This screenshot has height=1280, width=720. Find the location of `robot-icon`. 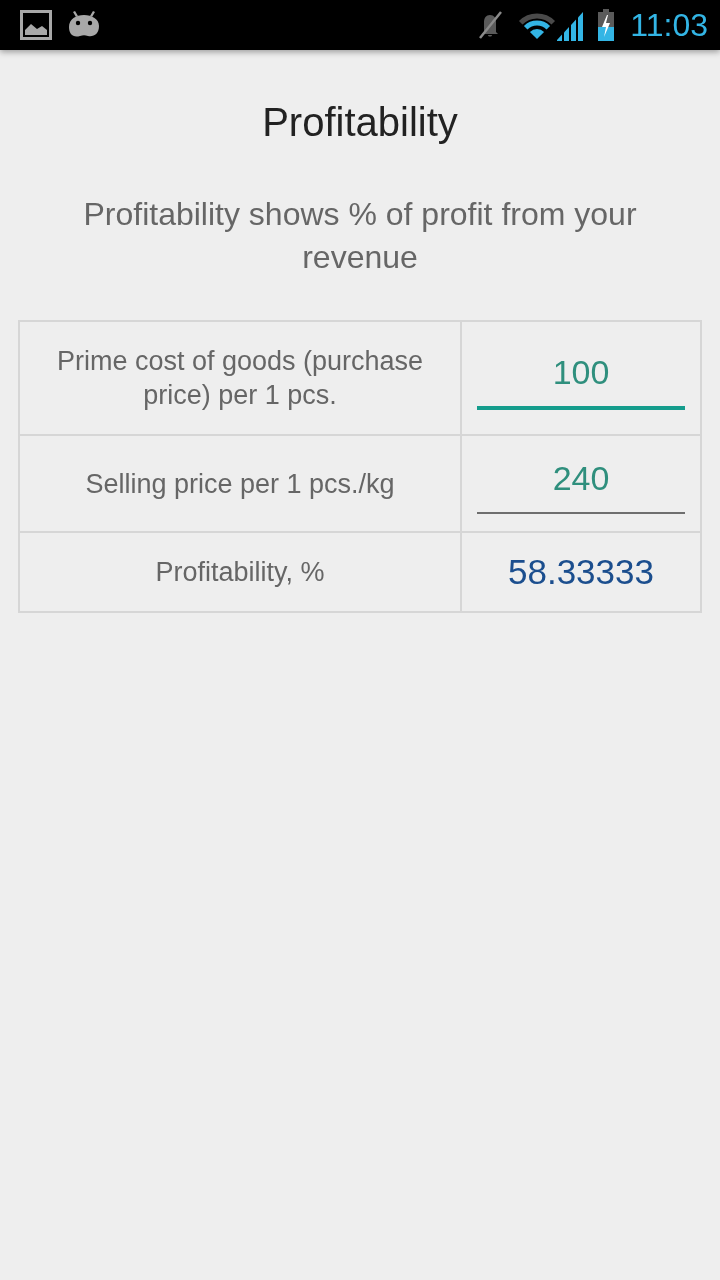

robot-icon is located at coordinates (84, 25).